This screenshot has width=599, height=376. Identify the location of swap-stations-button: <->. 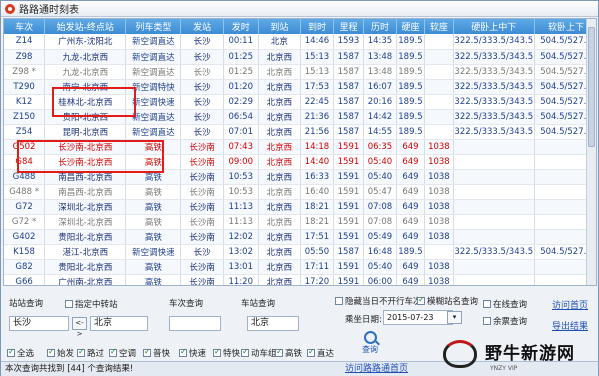
(79, 327).